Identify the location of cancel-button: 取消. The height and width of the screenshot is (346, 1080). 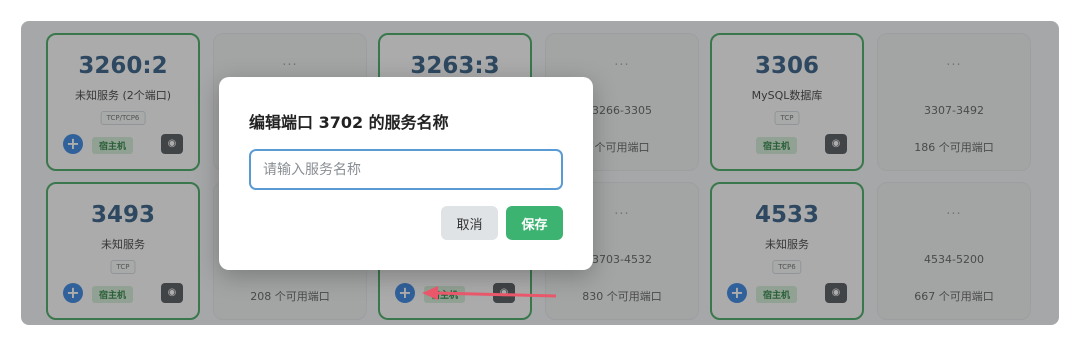
(469, 223).